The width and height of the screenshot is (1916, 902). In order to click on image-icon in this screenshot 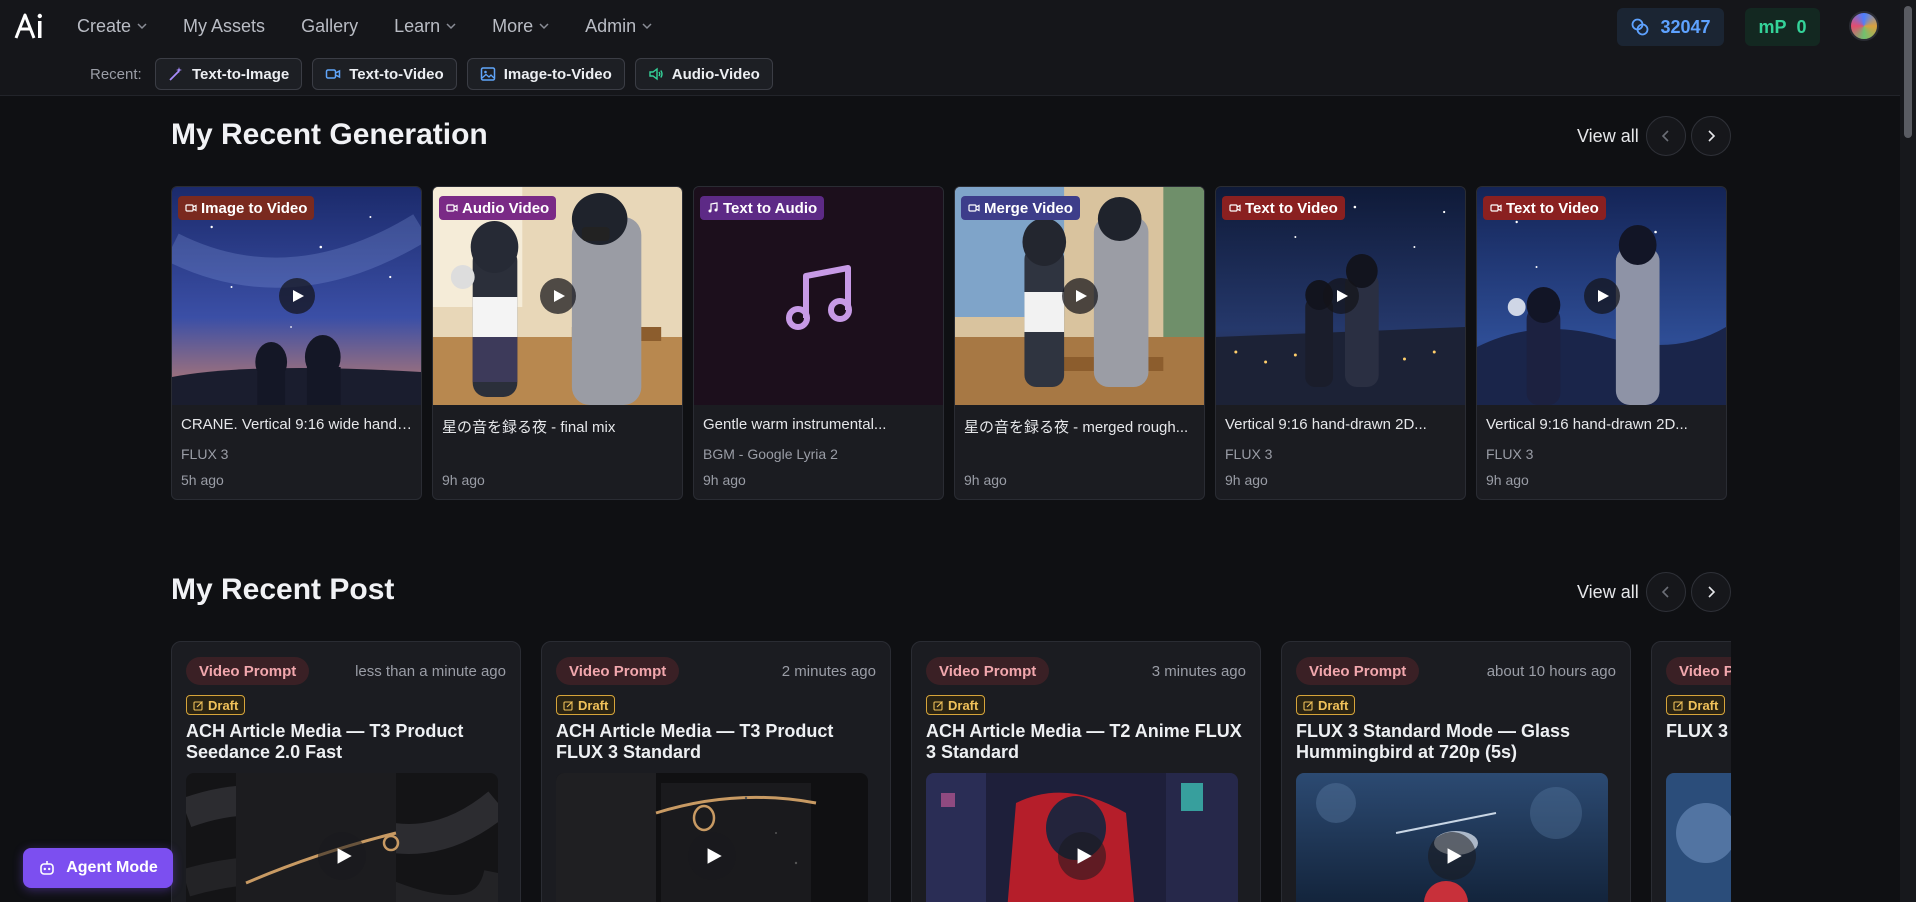, I will do `click(487, 74)`.